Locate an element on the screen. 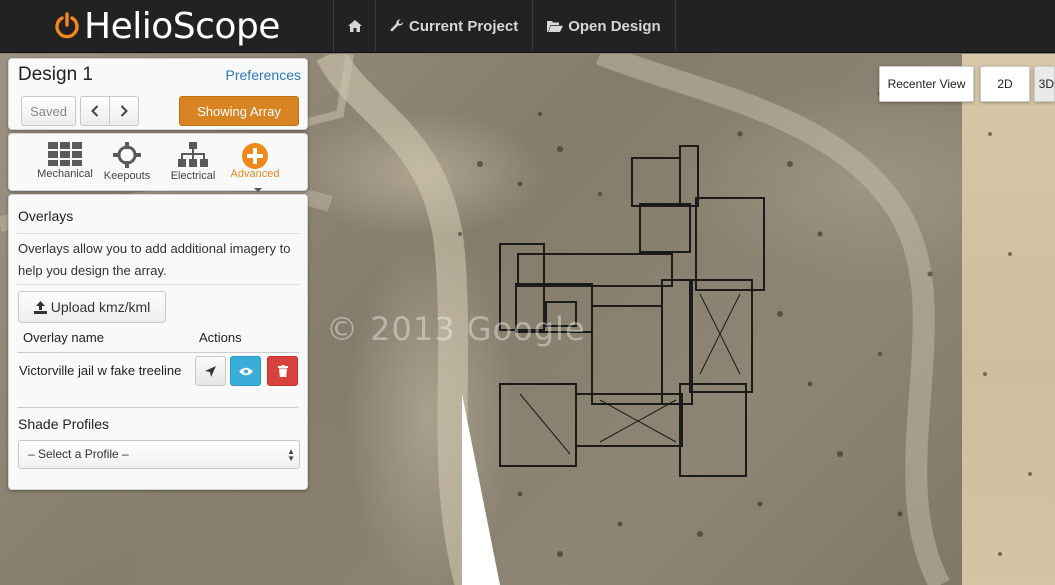 The width and height of the screenshot is (1055, 585). upload-kmz-label: Upload kmz/kml is located at coordinates (100, 307).